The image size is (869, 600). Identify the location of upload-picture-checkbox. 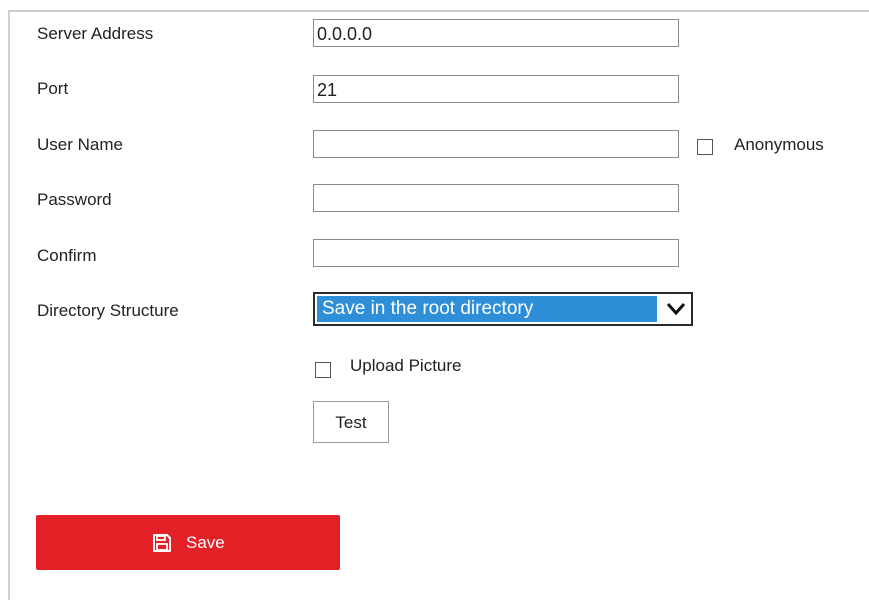
(323, 370).